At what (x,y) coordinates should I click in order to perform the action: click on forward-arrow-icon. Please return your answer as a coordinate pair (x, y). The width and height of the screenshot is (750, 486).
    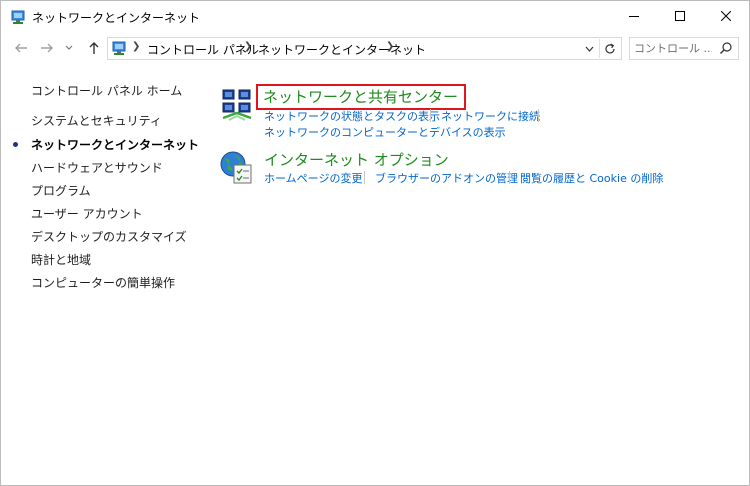
    Looking at the image, I should click on (47, 48).